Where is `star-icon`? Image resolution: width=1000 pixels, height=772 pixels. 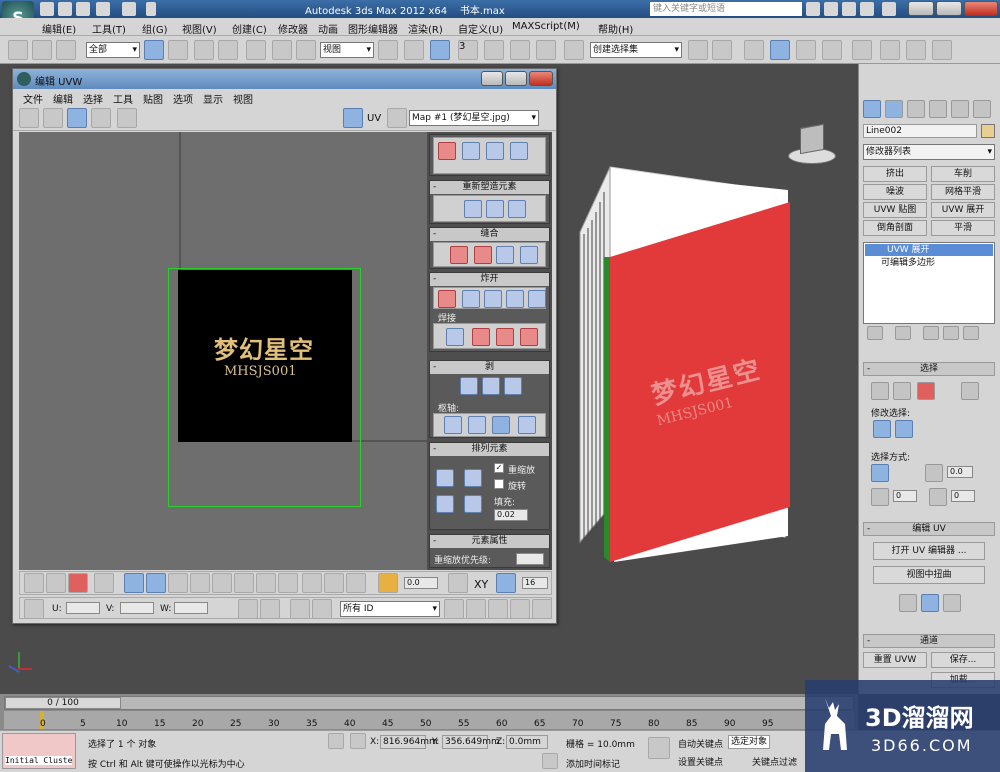 star-icon is located at coordinates (867, 9).